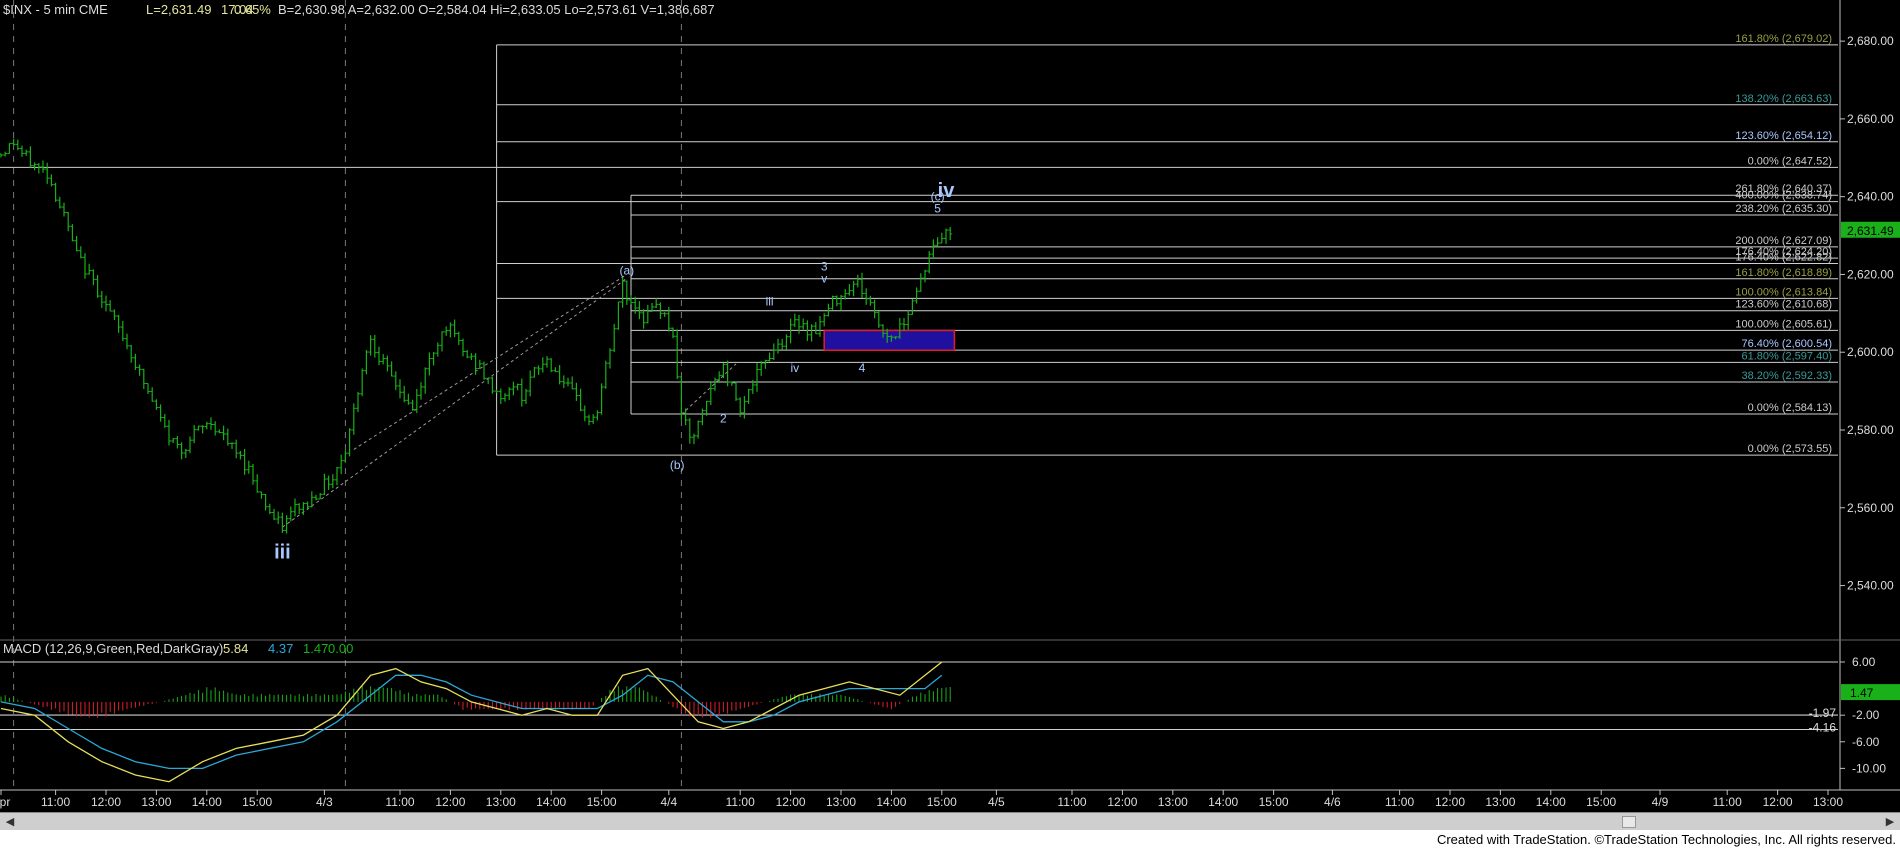 The height and width of the screenshot is (850, 1900). Describe the element at coordinates (1823, 713) in the screenshot. I see `macd-level-label: -1.97` at that location.